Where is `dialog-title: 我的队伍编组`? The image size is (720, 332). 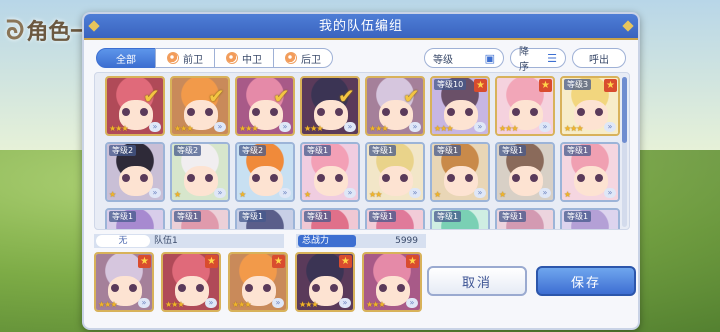
dialog-title: 我的队伍编组 is located at coordinates (361, 27).